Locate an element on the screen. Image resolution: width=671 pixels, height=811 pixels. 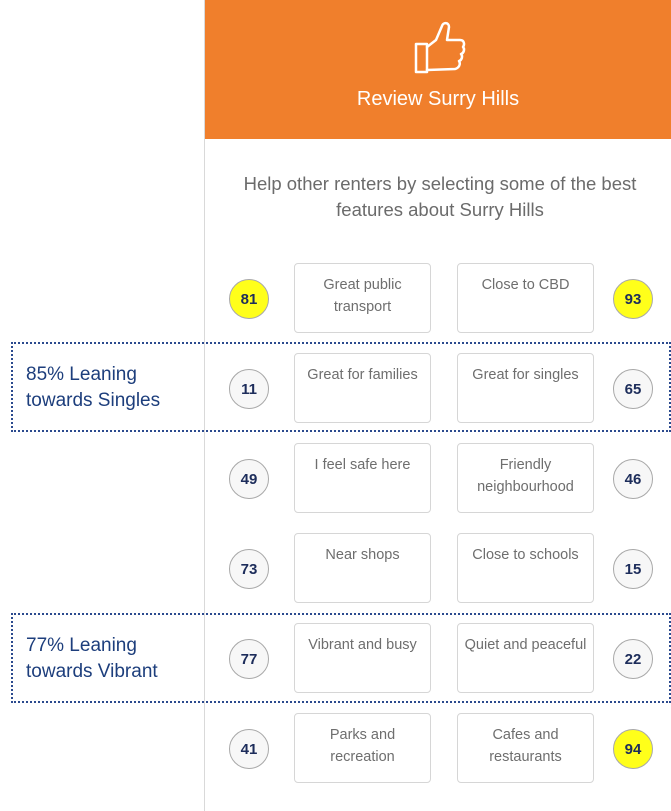
feature-card-cafes-and-restaurants: Cafes and restaurants is located at coordinates (525, 748).